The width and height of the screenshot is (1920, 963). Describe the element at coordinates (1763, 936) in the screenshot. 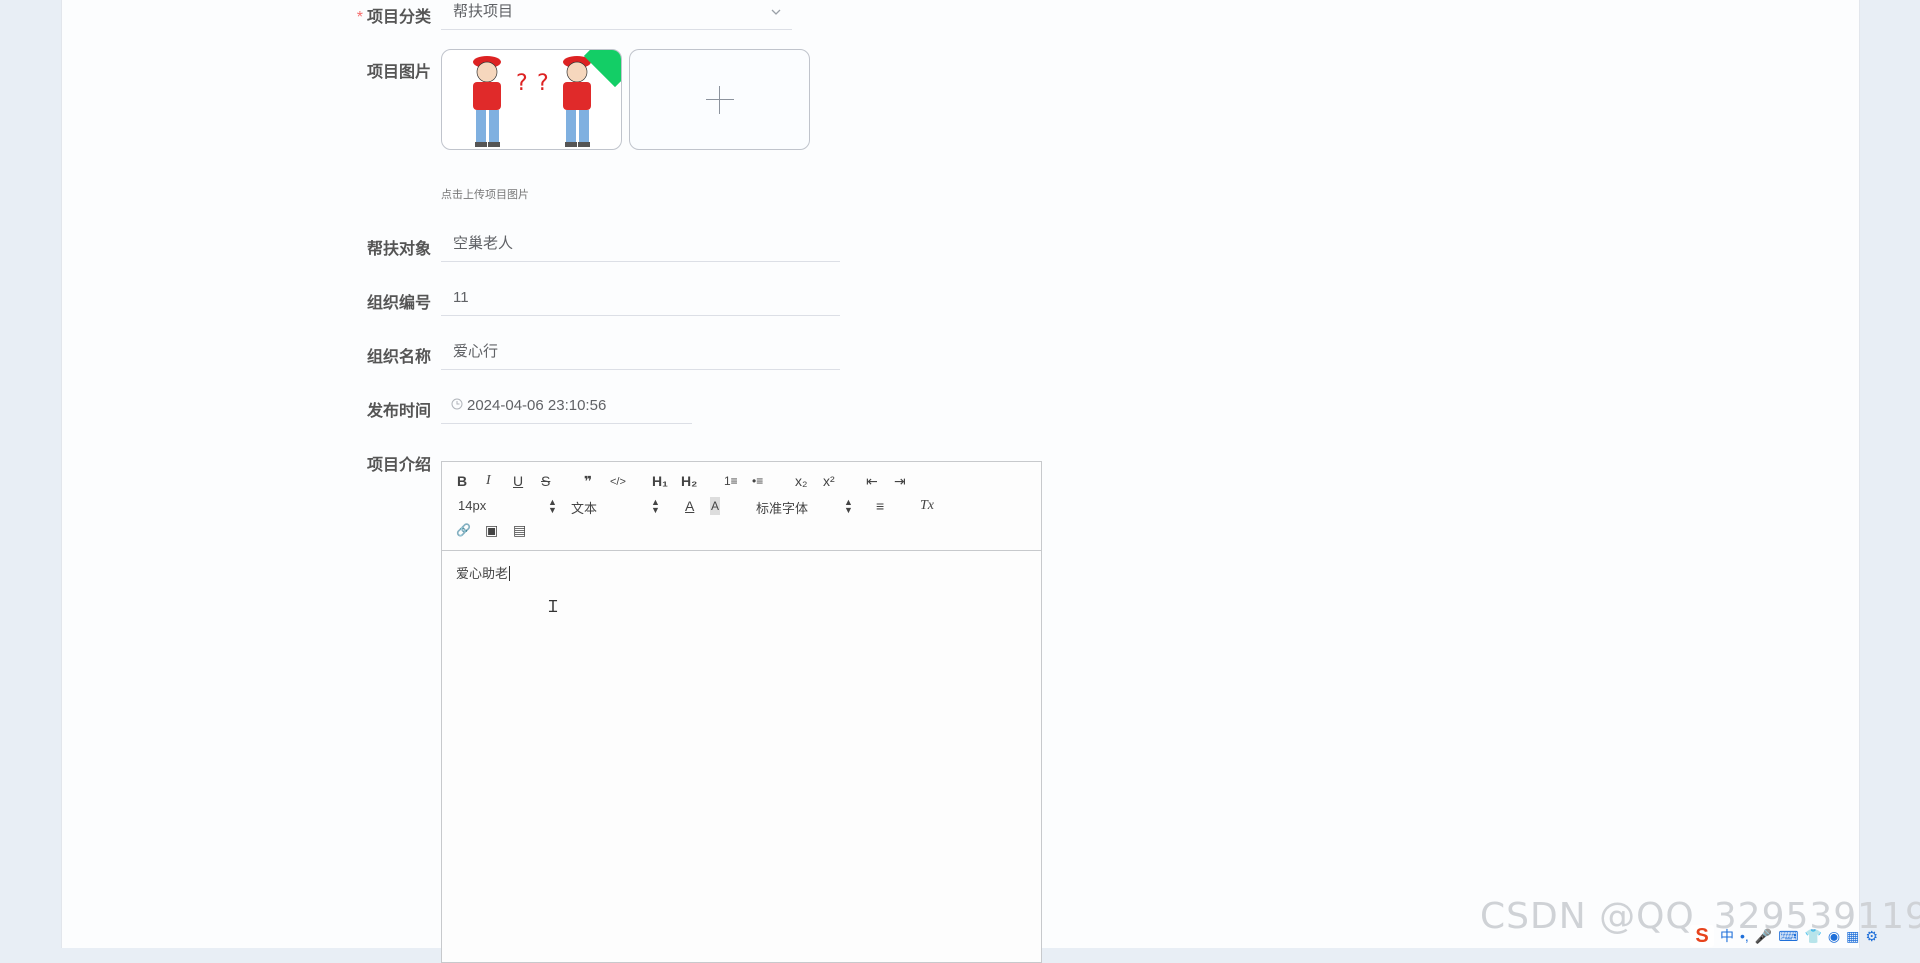

I see `microphone-icon: 🎤` at that location.